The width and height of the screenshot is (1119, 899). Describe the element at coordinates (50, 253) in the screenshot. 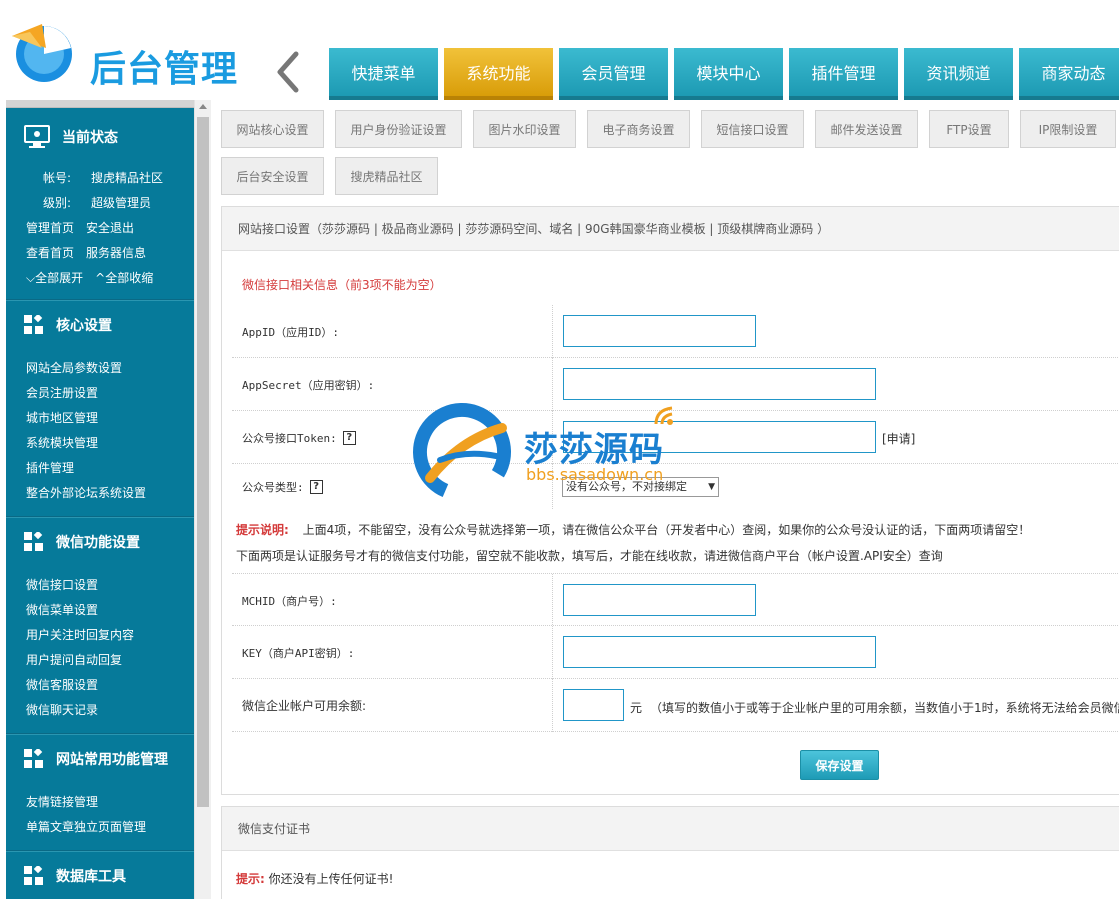

I see `view-home-link: 查看首页` at that location.